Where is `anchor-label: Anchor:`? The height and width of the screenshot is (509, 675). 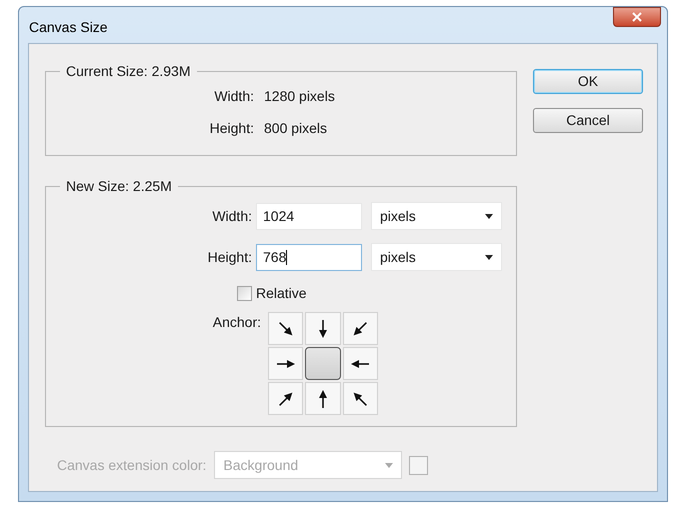
anchor-label: Anchor: is located at coordinates (236, 322).